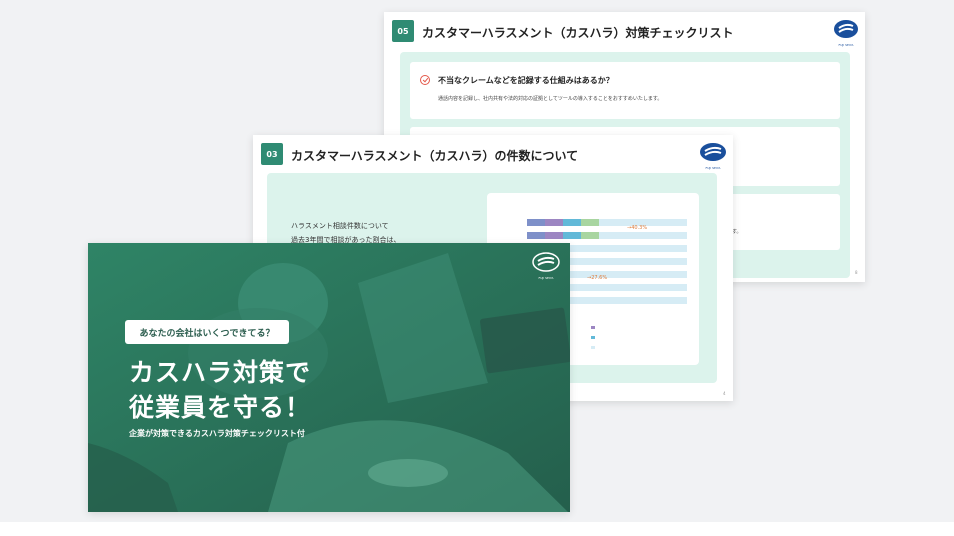  What do you see at coordinates (856, 272) in the screenshot?
I see `page-number: 8` at bounding box center [856, 272].